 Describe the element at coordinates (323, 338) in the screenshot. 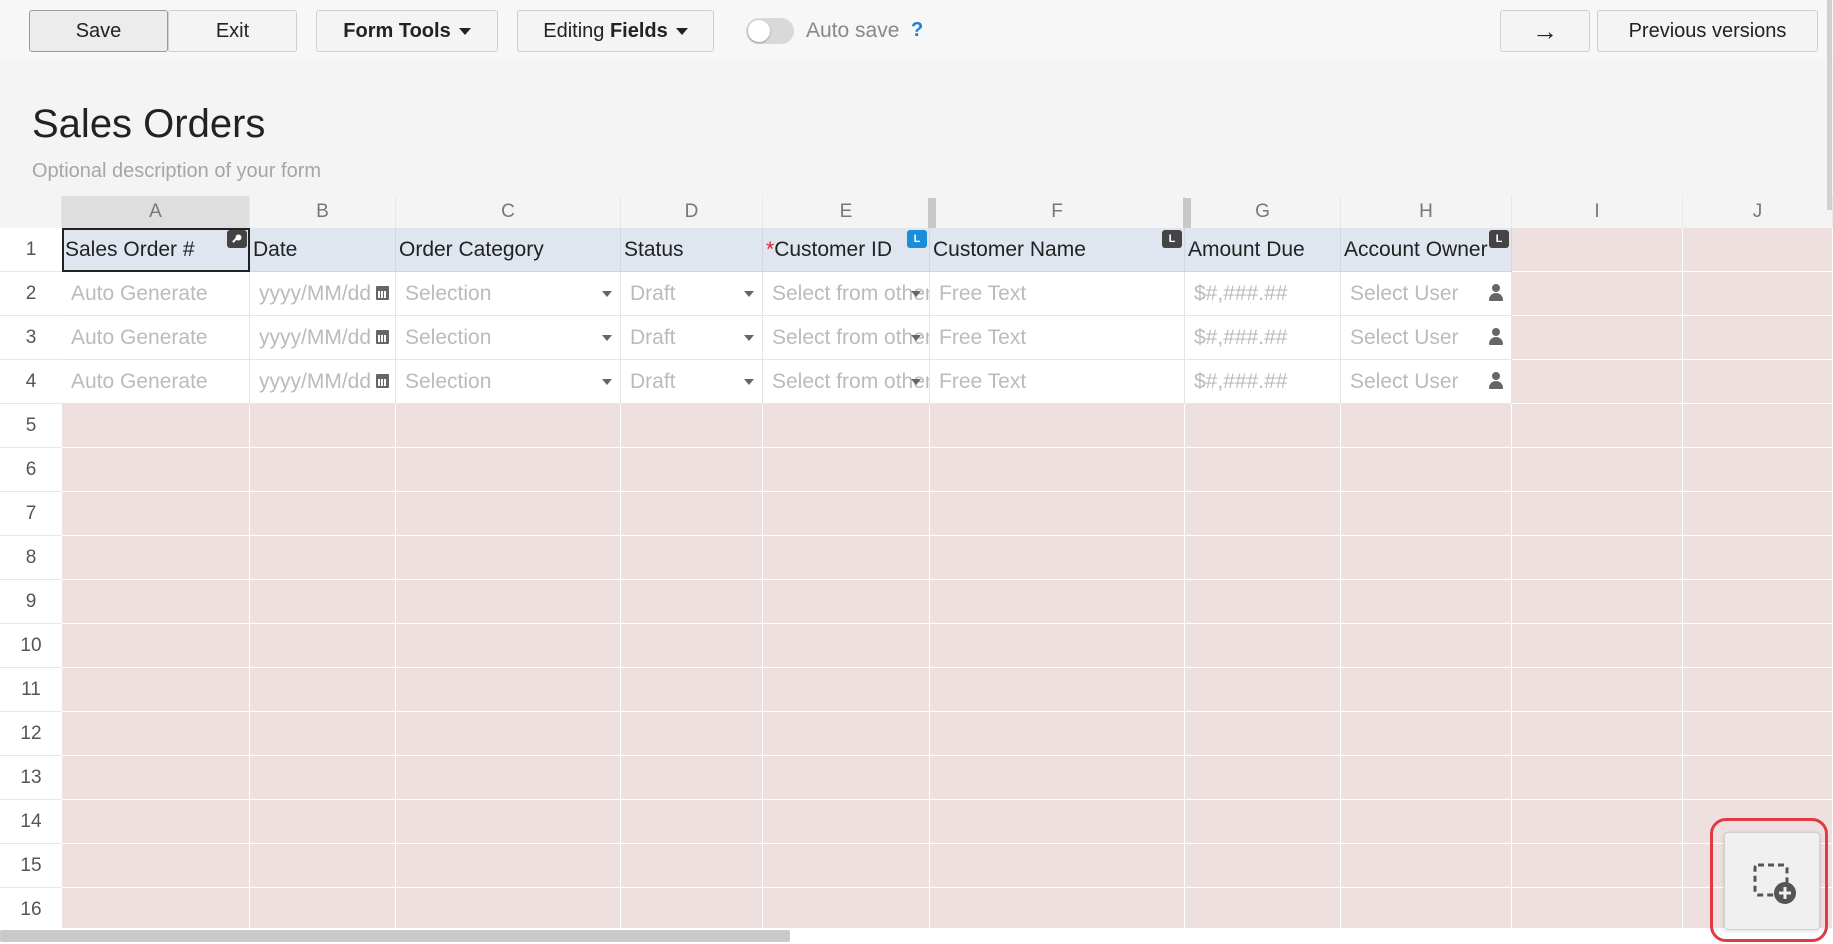

I see `field-input-cell: yyyy/MM/dd` at that location.